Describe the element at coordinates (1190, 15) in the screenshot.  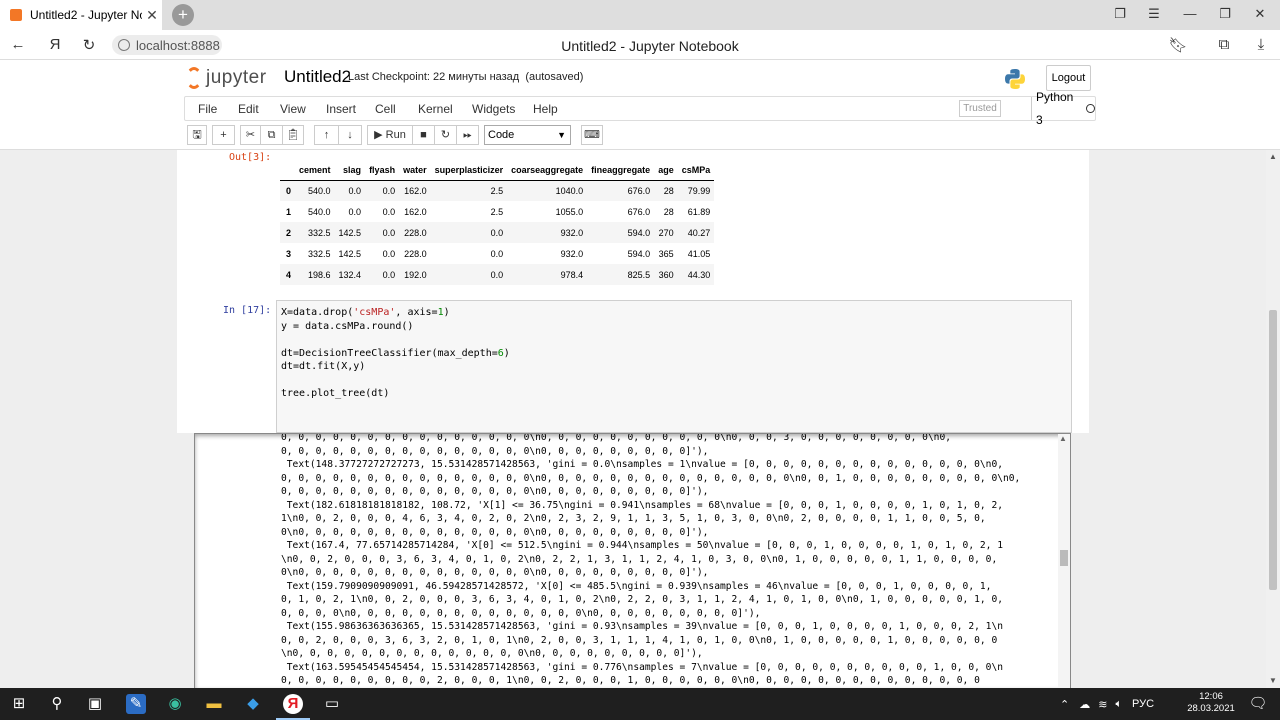
I see `minimize-icon: —` at that location.